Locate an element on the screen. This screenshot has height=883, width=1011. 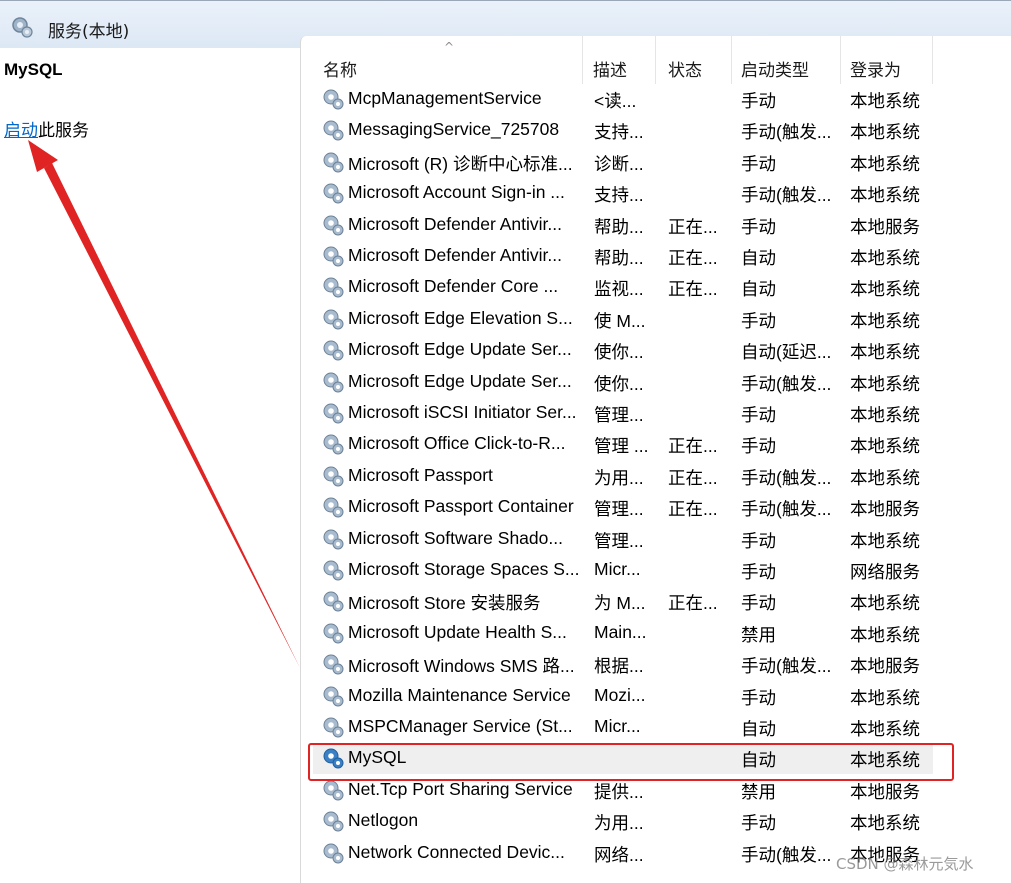
service-row: McpManagementService <读... 手动 本地系统 is located at coordinates (656, 99).